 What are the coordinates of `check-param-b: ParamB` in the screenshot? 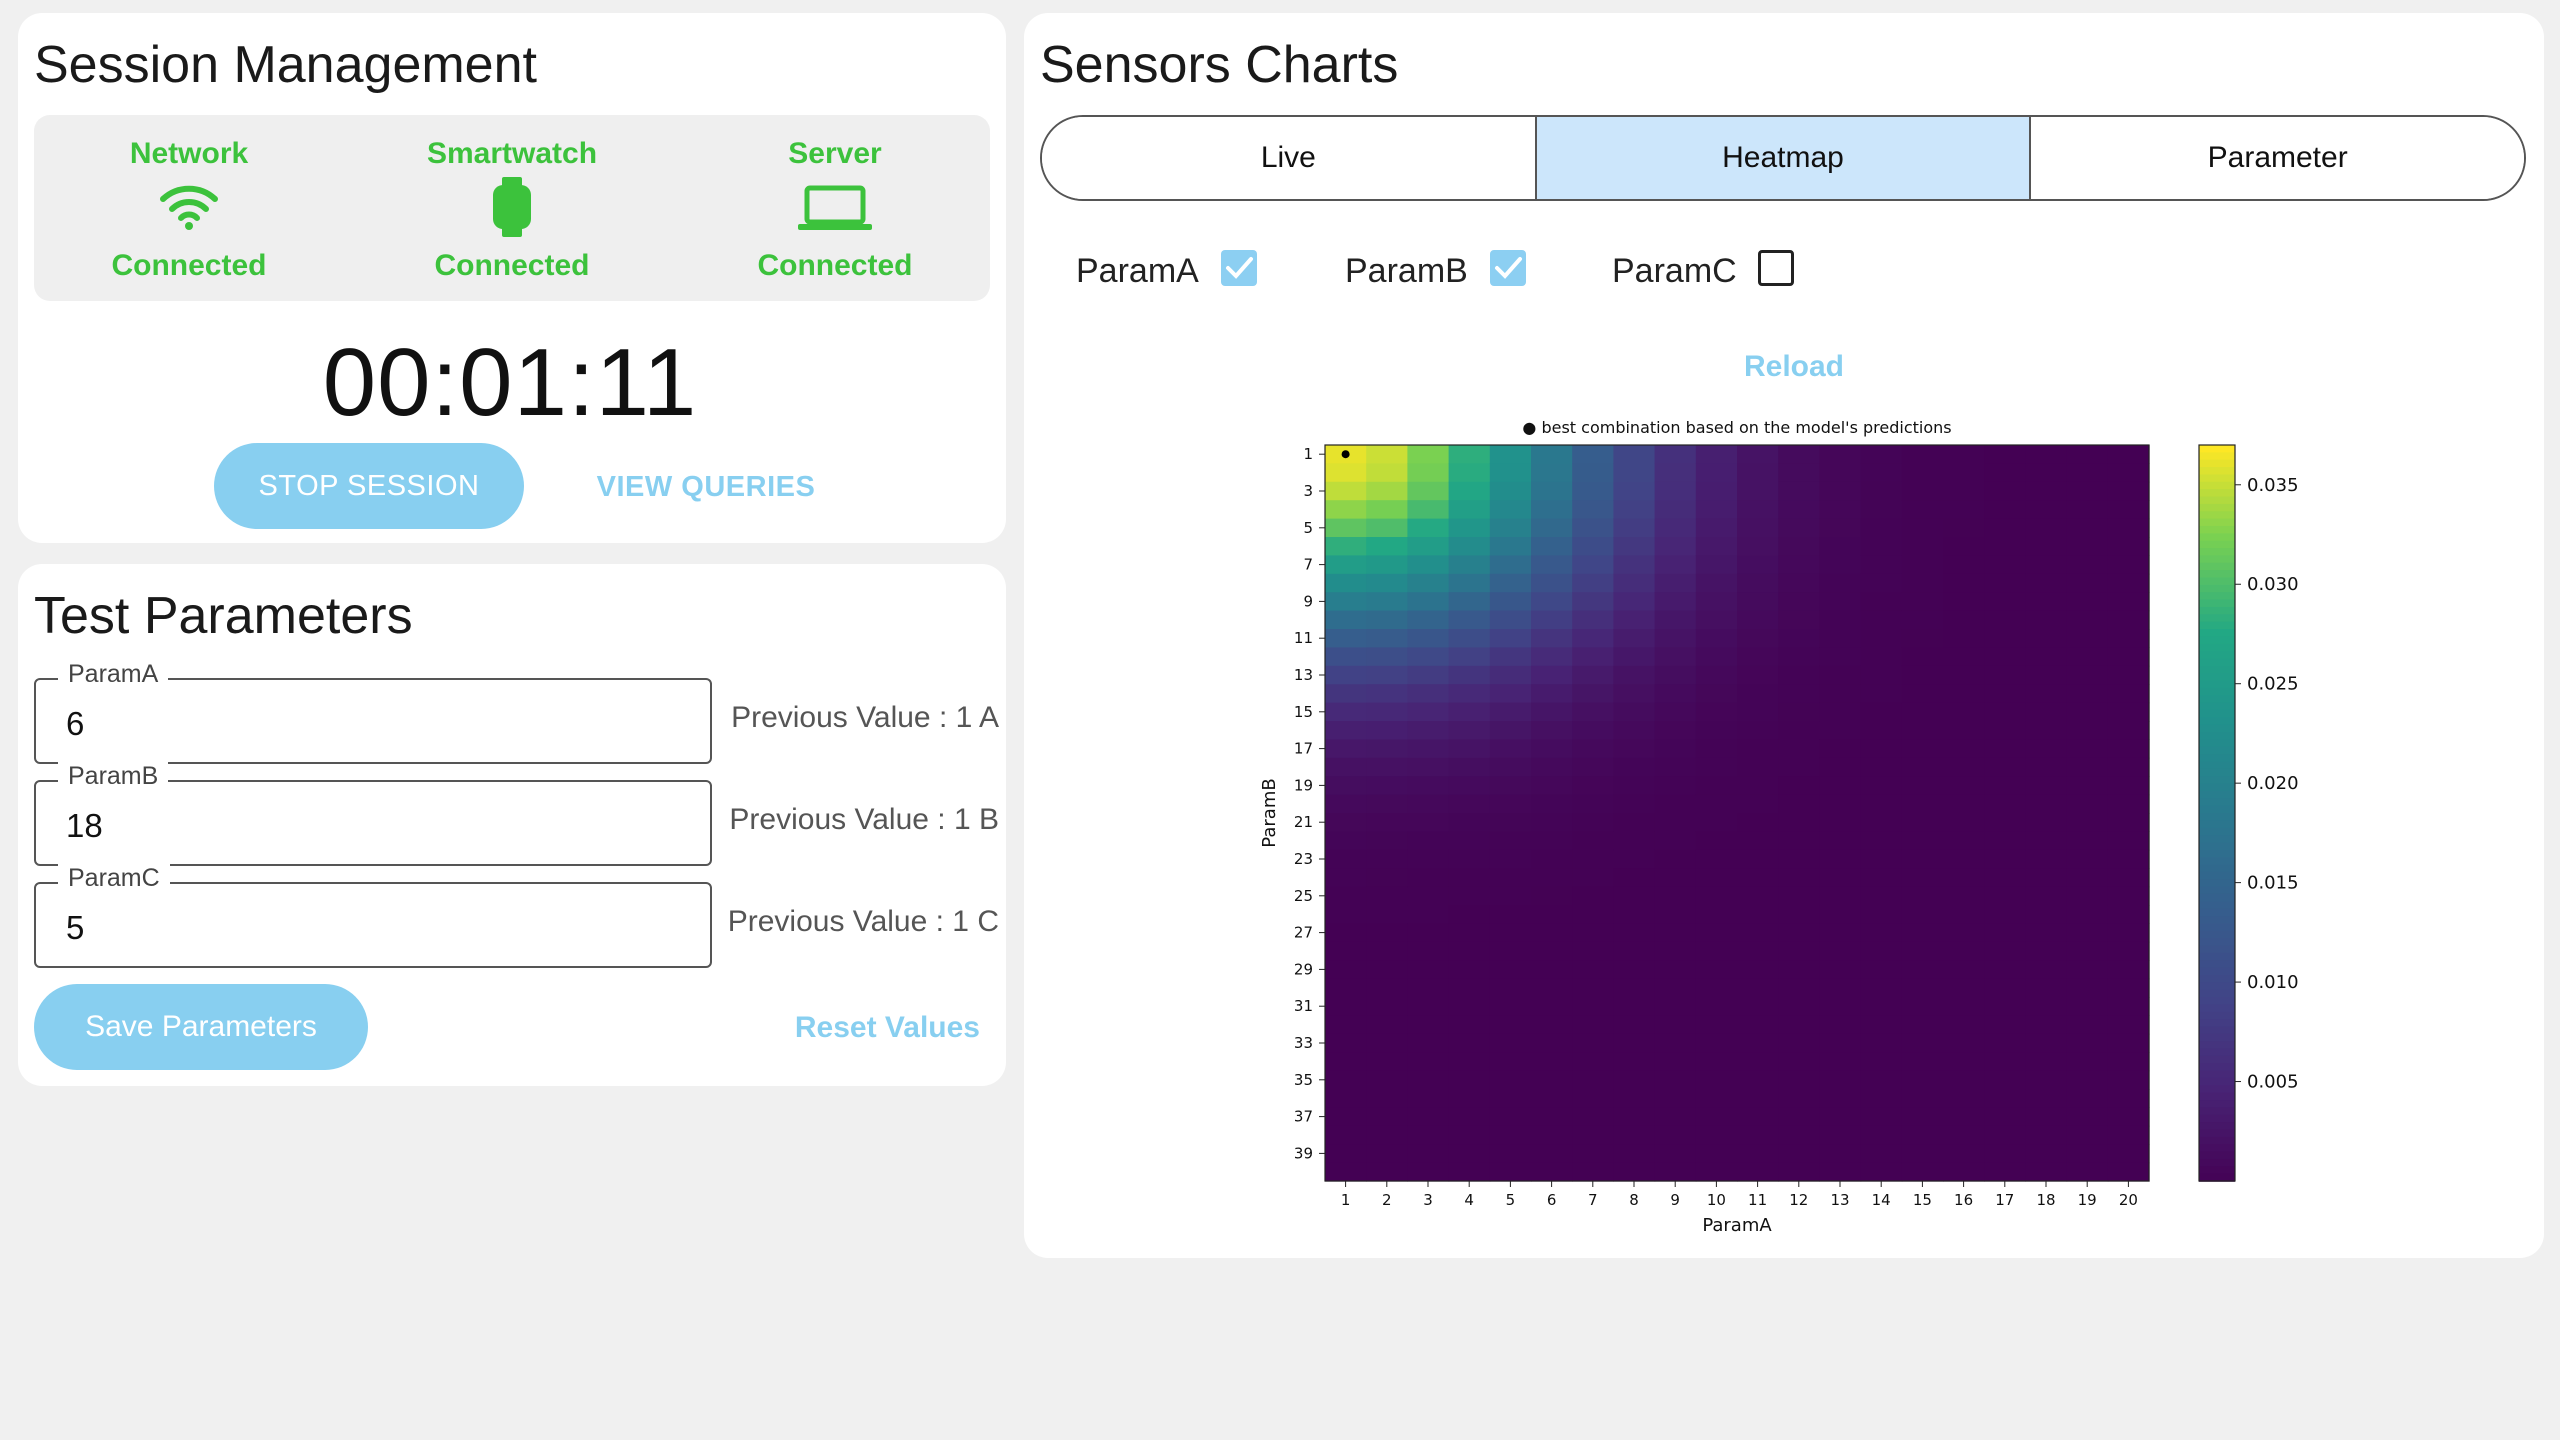 It's located at (1445, 270).